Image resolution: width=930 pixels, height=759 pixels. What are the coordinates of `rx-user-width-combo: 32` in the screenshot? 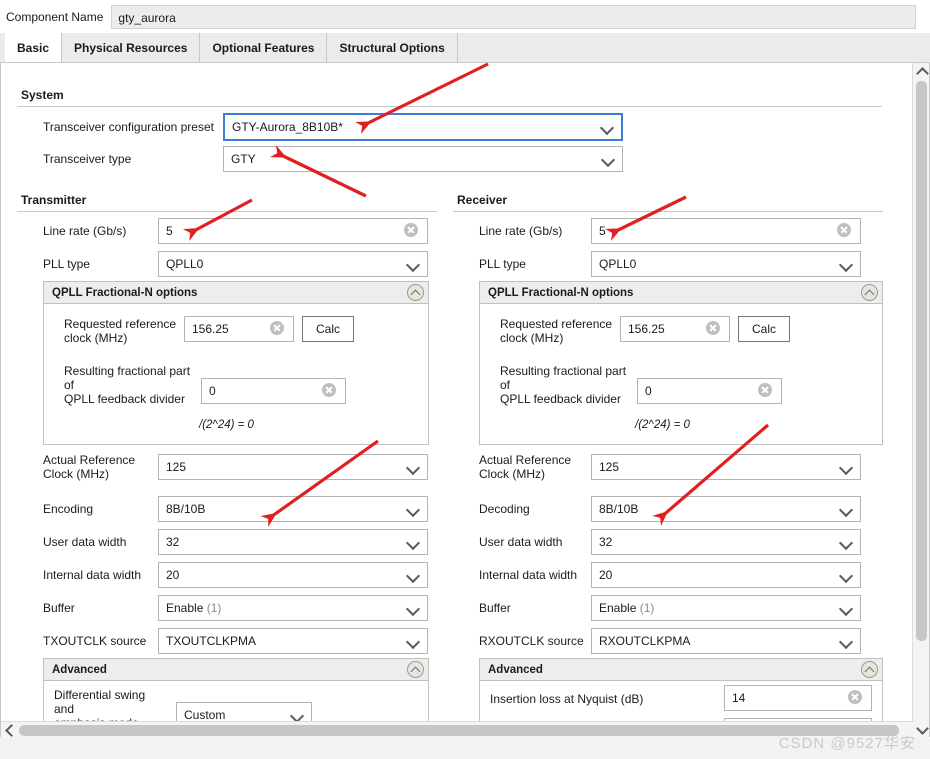 It's located at (726, 542).